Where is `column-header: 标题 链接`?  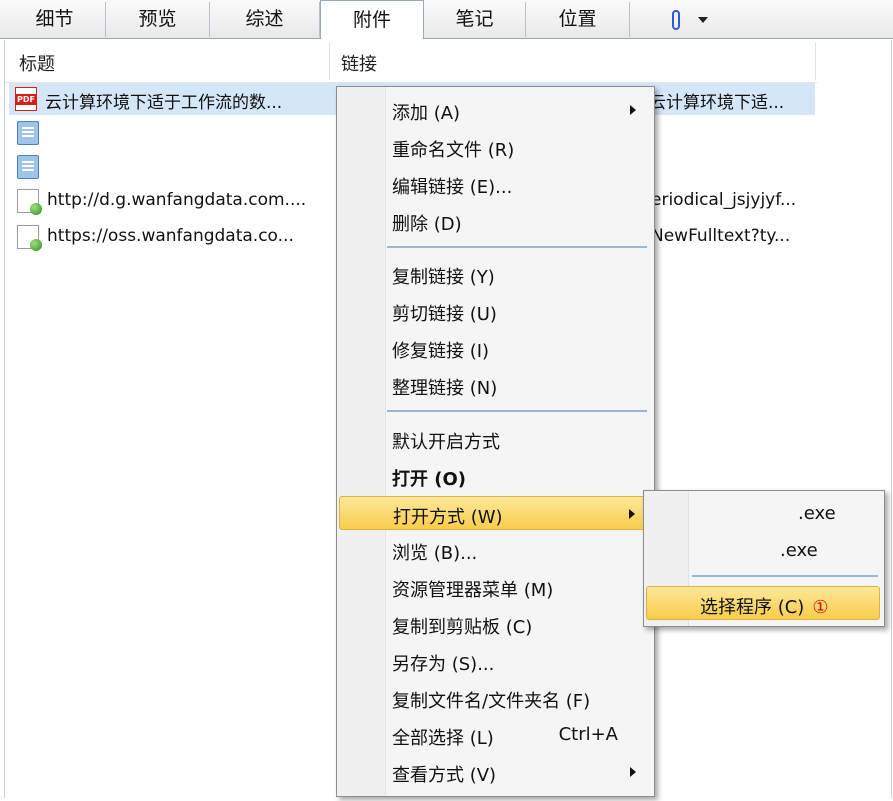 column-header: 标题 链接 is located at coordinates (411, 61).